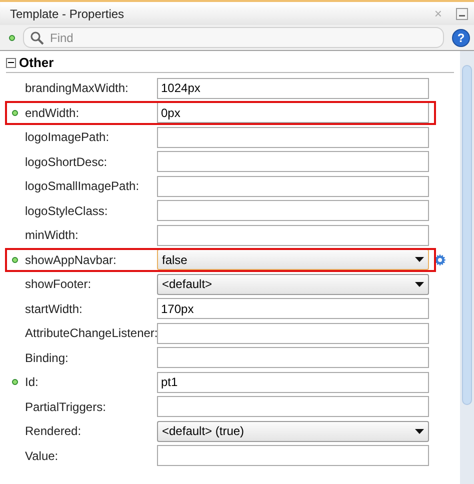 This screenshot has width=474, height=484. I want to click on dropdown: <default>, so click(293, 284).